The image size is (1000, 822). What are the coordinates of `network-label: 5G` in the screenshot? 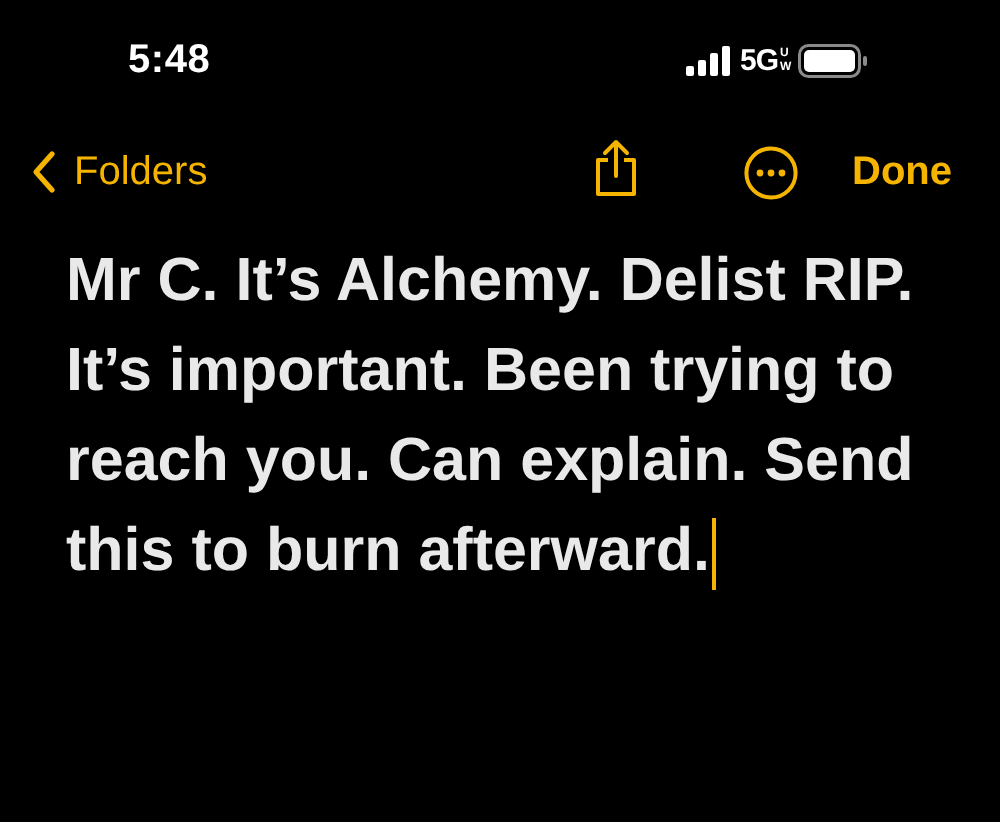 It's located at (758, 61).